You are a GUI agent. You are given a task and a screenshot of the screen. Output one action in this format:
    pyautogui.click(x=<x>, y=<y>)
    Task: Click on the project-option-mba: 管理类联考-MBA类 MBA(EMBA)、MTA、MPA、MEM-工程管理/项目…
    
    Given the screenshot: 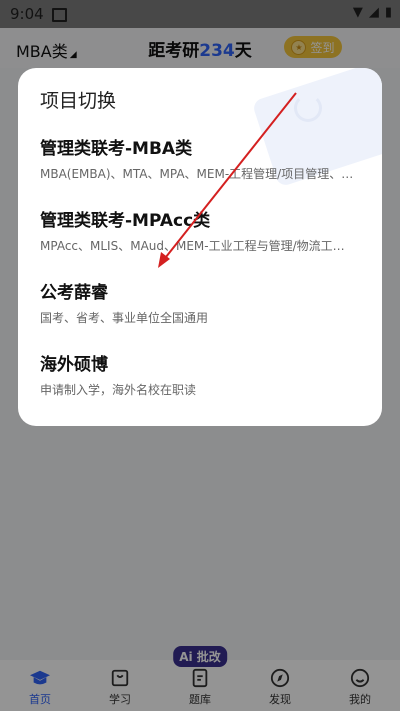 What is the action you would take?
    pyautogui.click(x=200, y=158)
    